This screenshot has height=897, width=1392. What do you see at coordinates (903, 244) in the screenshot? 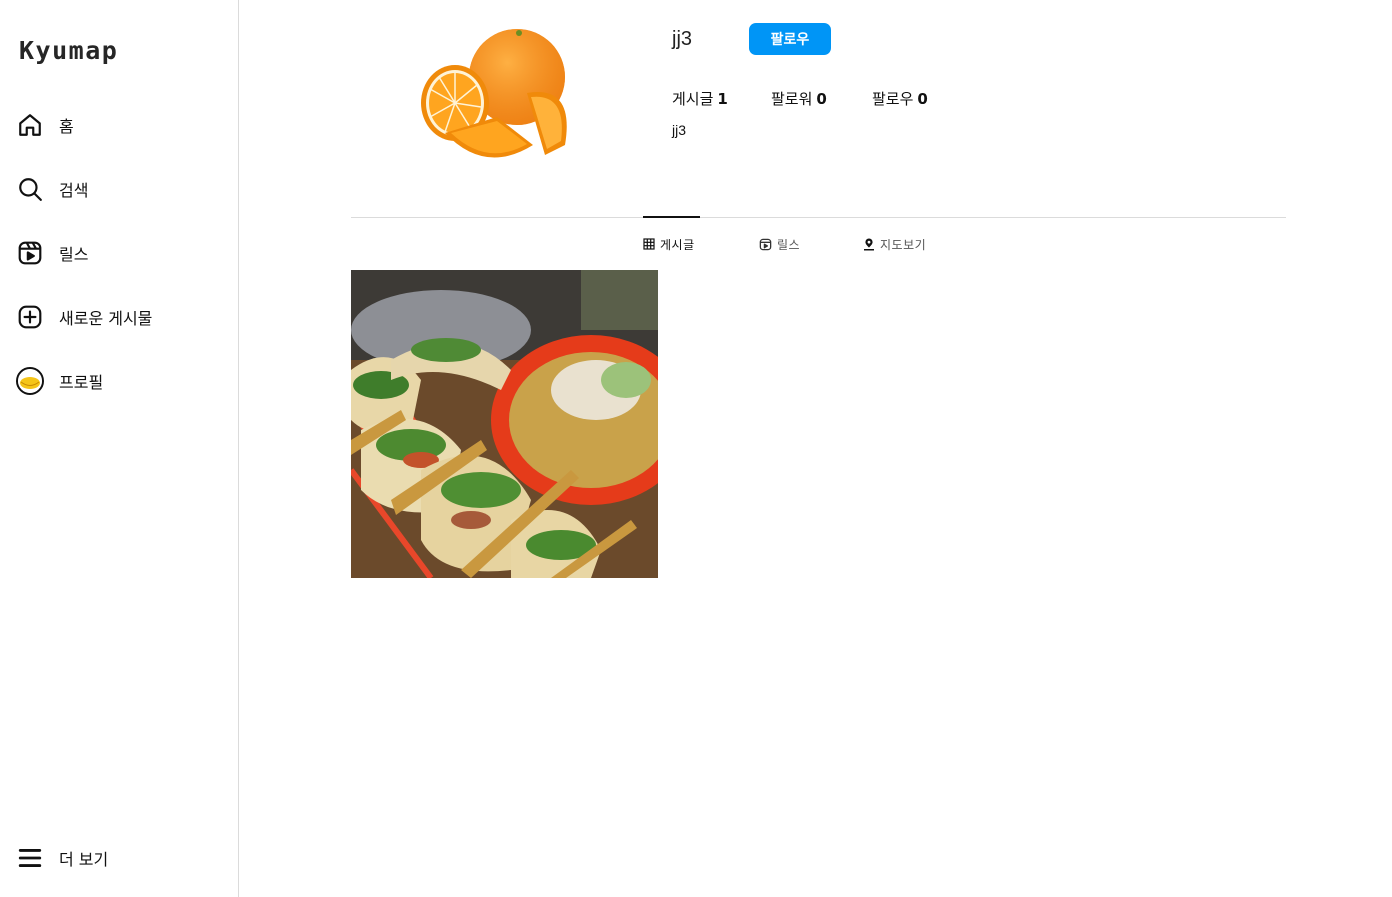
I see `tab-label: 지도보기` at bounding box center [903, 244].